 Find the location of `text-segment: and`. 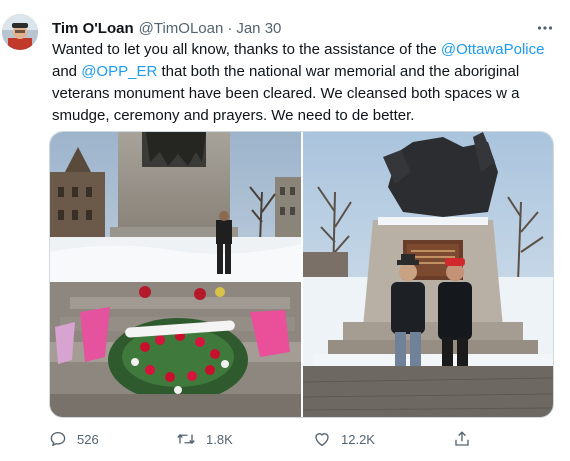

text-segment: and is located at coordinates (67, 71).